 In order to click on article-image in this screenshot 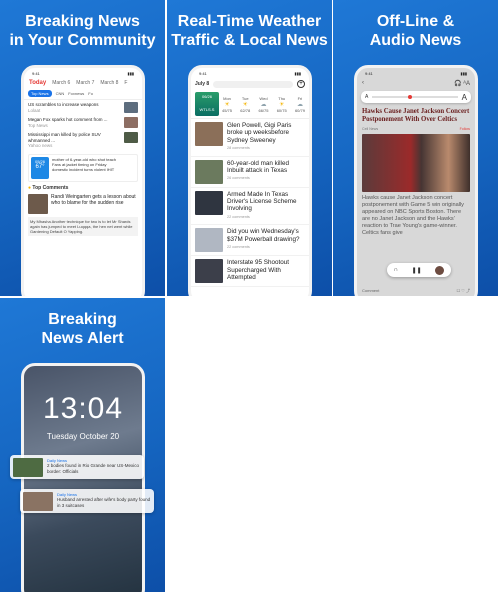, I will do `click(416, 163)`.